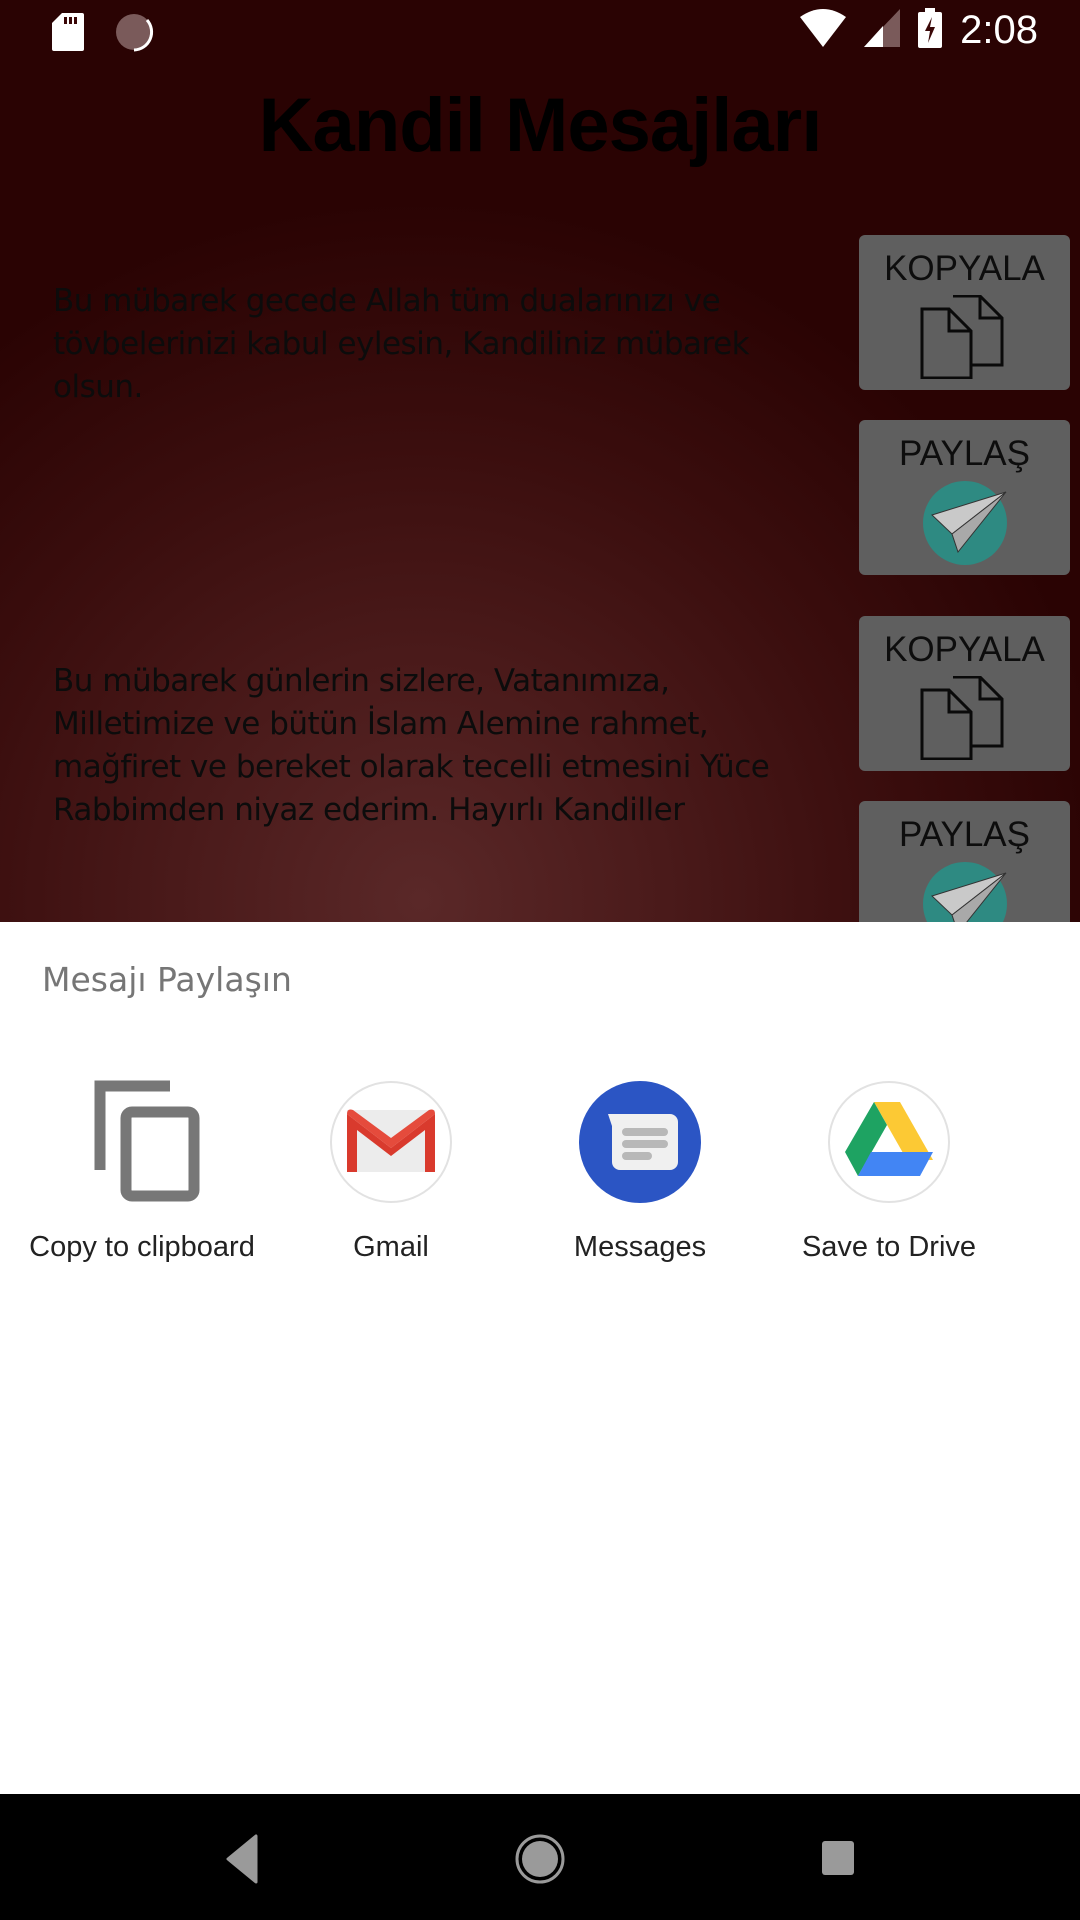 This screenshot has height=1920, width=1080. I want to click on gmail-icon, so click(391, 1142).